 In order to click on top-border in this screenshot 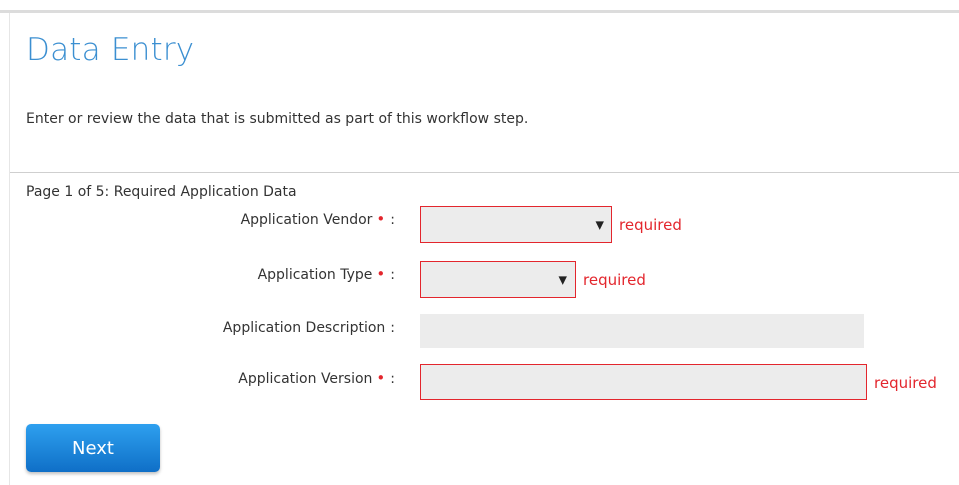, I will do `click(479, 11)`.